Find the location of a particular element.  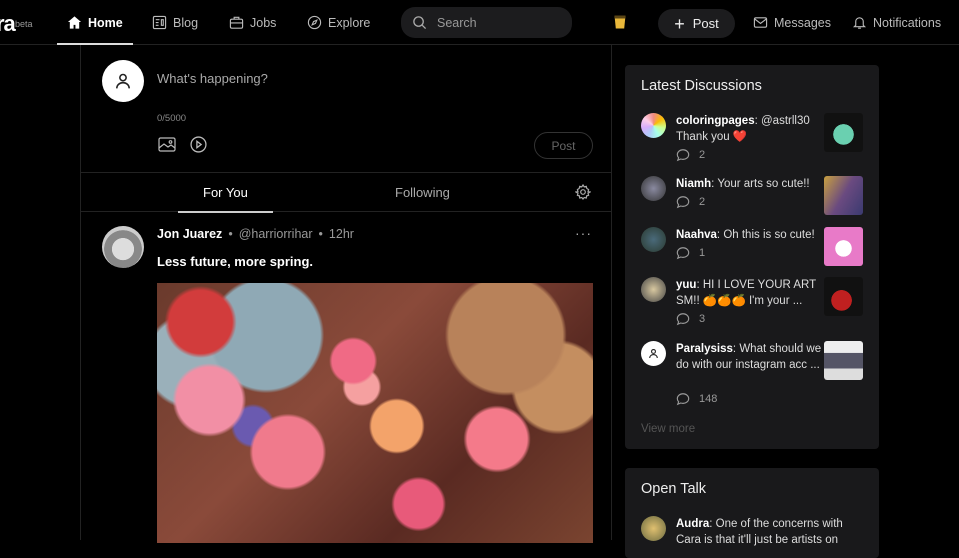

nav-messages: Messages is located at coordinates (792, 22).